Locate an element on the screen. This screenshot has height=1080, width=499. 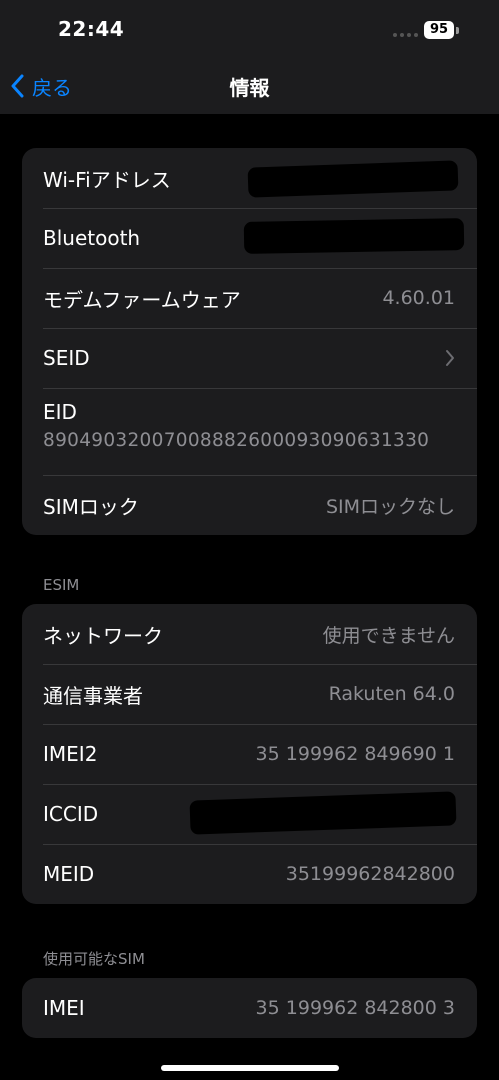
cellular-signal-icon is located at coordinates (407, 35).